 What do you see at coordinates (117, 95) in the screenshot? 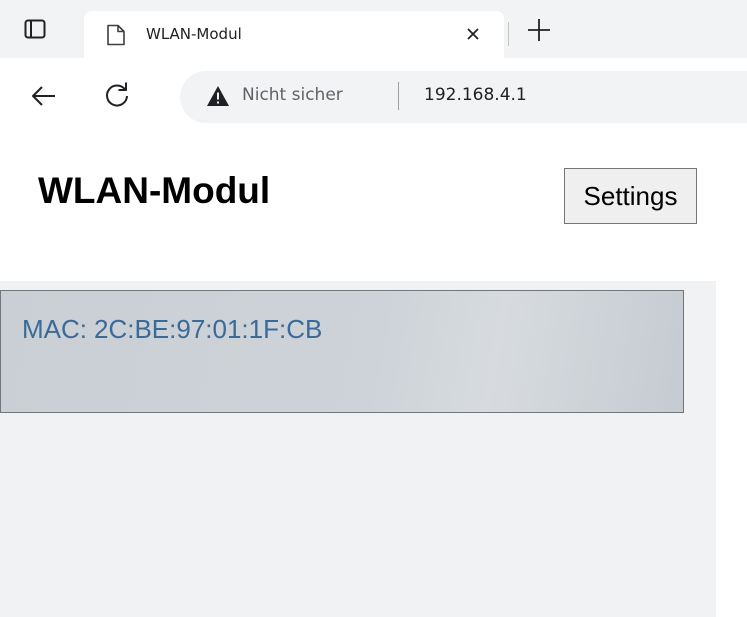
I see `reload-icon` at bounding box center [117, 95].